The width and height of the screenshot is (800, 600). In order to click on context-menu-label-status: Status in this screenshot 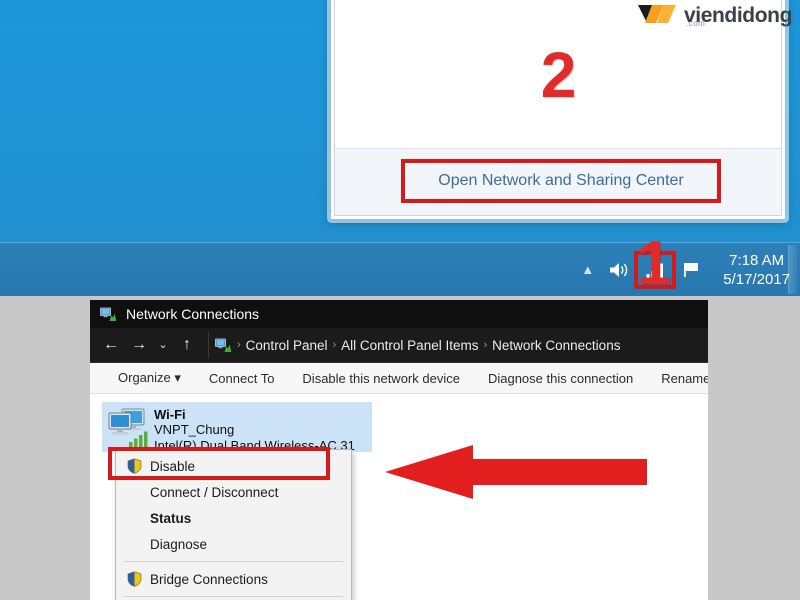, I will do `click(171, 518)`.